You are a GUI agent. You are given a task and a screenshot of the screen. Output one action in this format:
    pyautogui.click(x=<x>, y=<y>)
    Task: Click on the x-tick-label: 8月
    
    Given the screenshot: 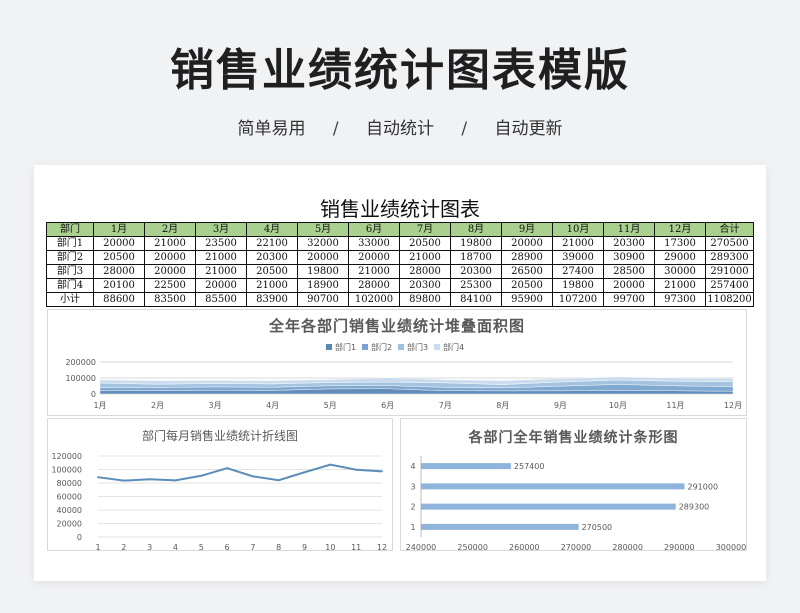 What is the action you would take?
    pyautogui.click(x=502, y=405)
    